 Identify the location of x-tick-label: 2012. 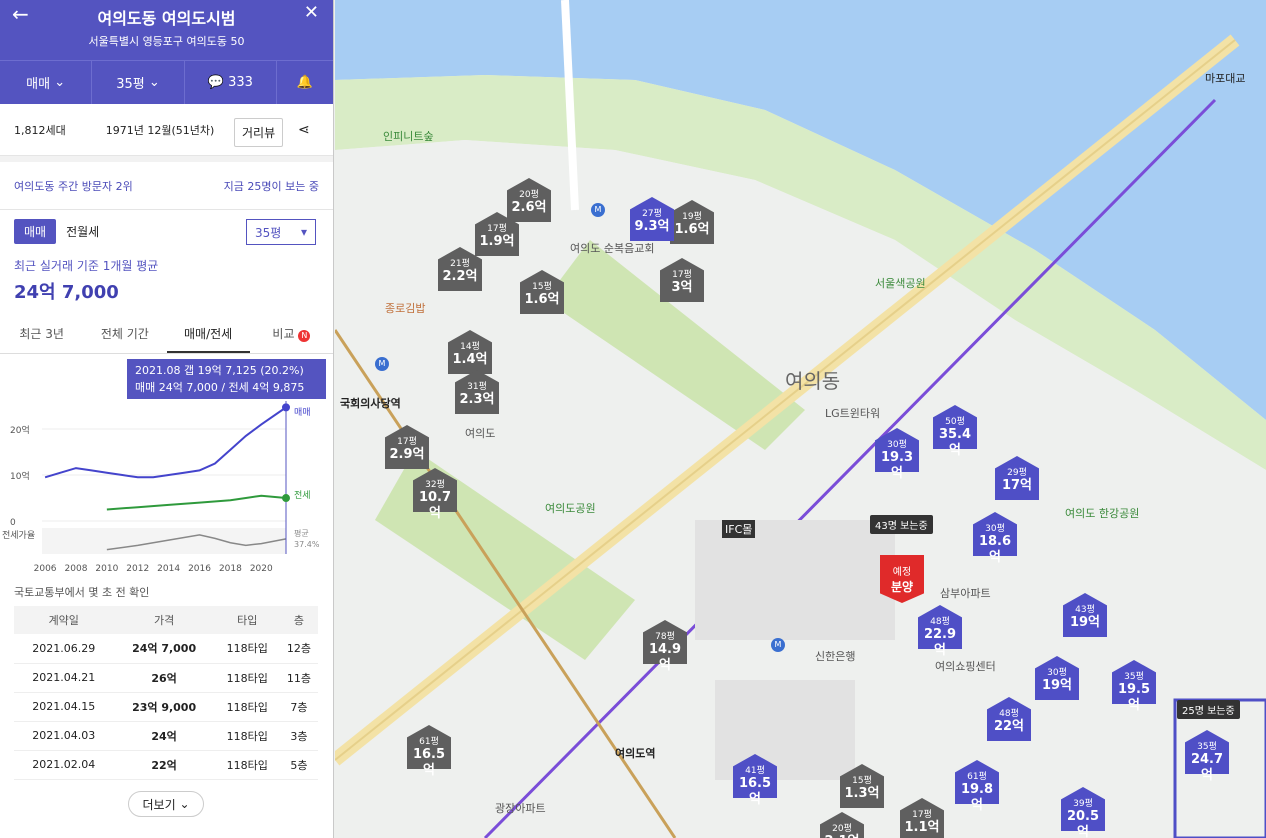
(137, 569).